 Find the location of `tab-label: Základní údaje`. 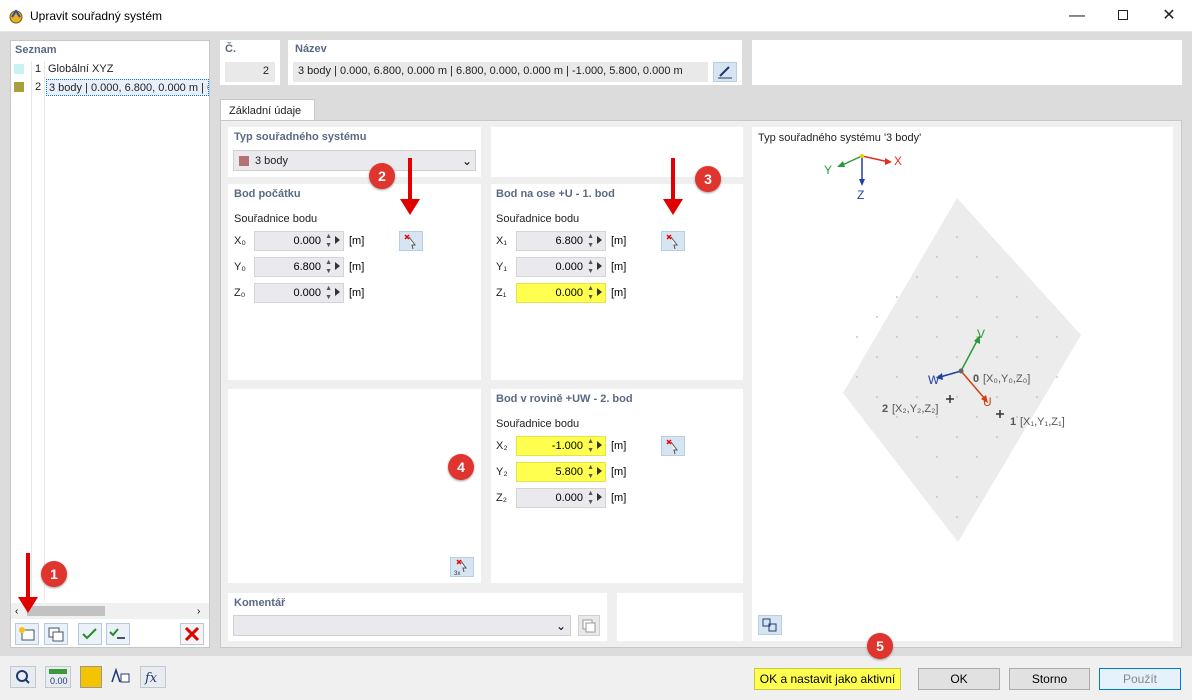

tab-label: Základní údaje is located at coordinates (265, 111).